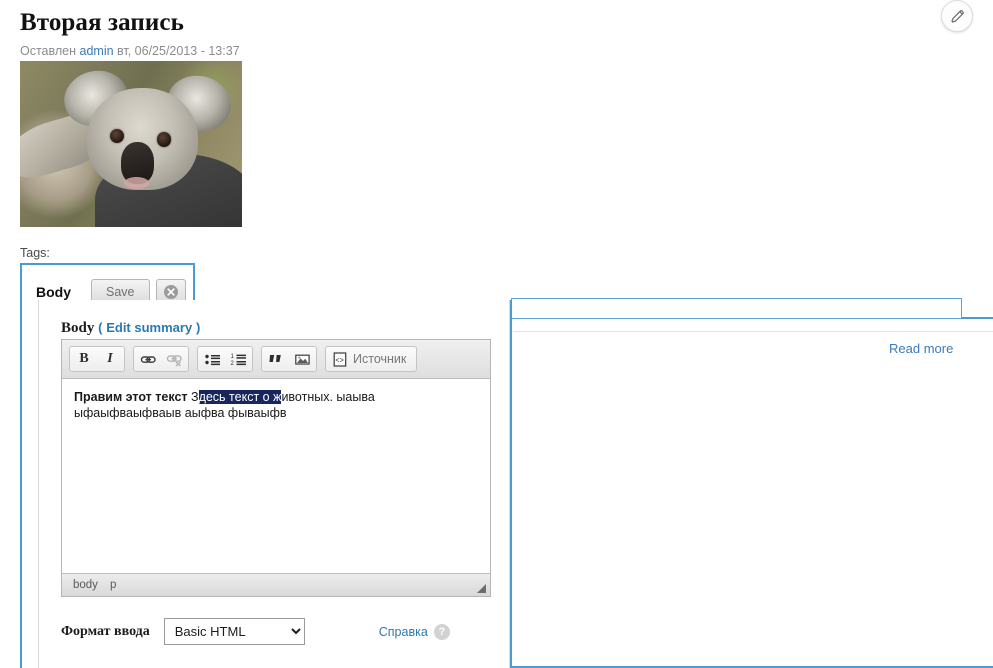 This screenshot has height=668, width=993. I want to click on tags-label: Tags:, so click(35, 253).